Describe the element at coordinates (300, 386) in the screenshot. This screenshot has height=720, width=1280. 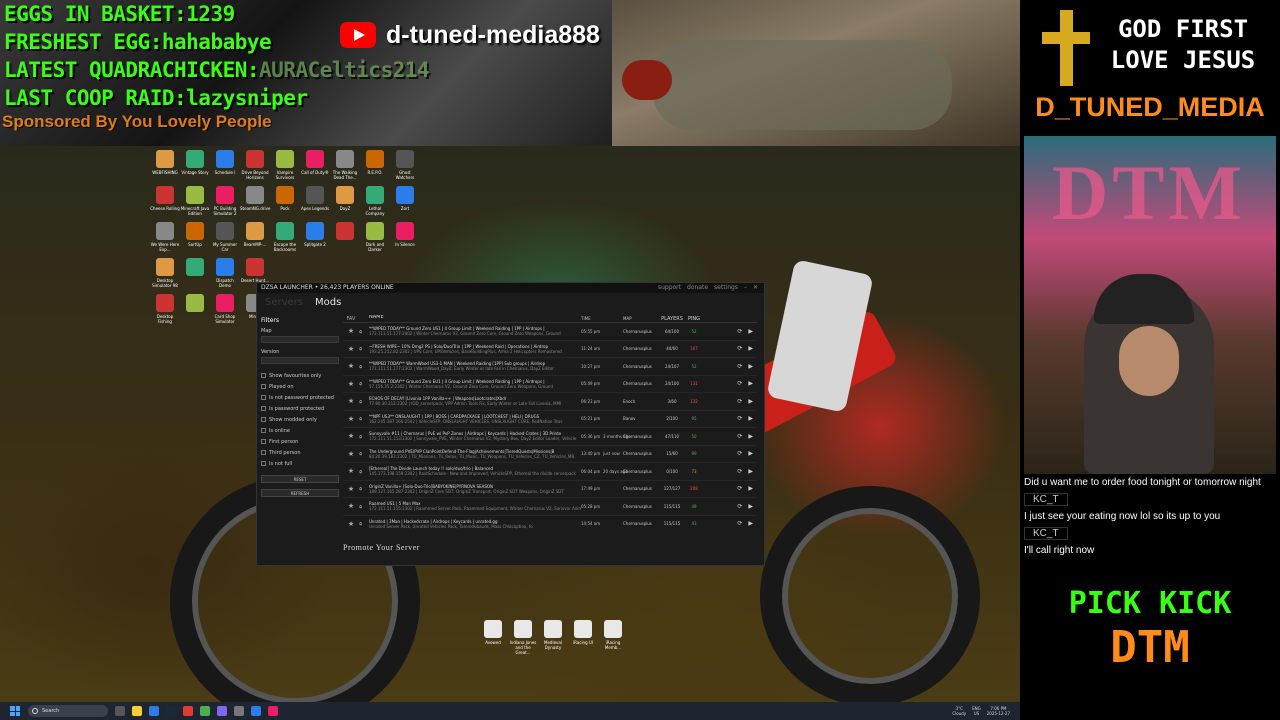
I see `filter-checkbox: Played on` at that location.